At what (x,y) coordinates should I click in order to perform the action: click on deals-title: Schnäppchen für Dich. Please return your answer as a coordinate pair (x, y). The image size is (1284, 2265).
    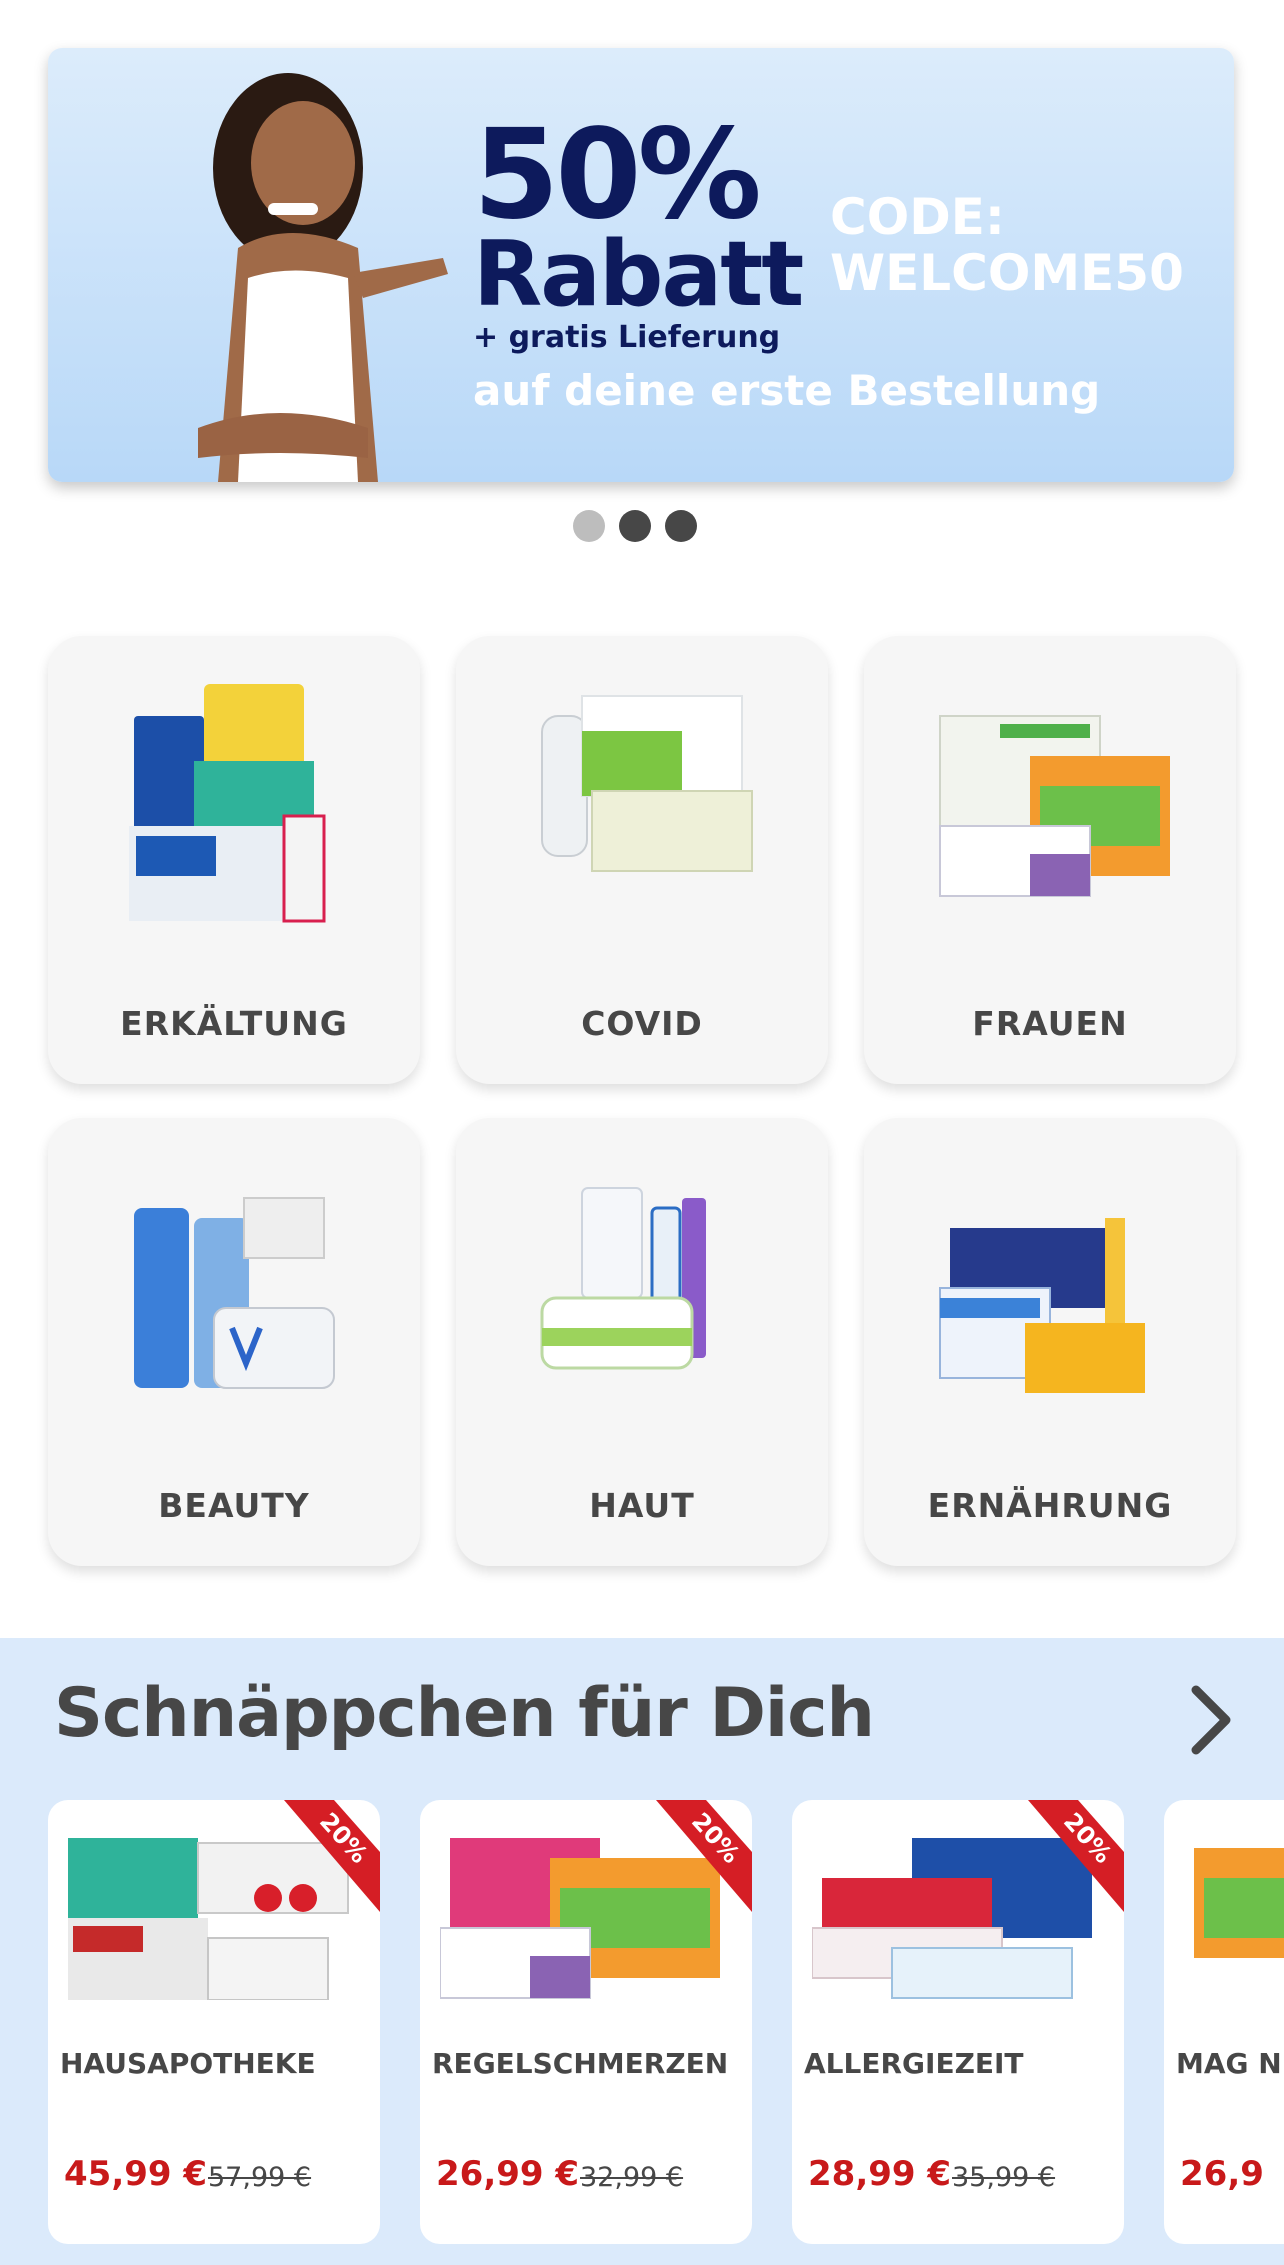
    Looking at the image, I should click on (464, 1713).